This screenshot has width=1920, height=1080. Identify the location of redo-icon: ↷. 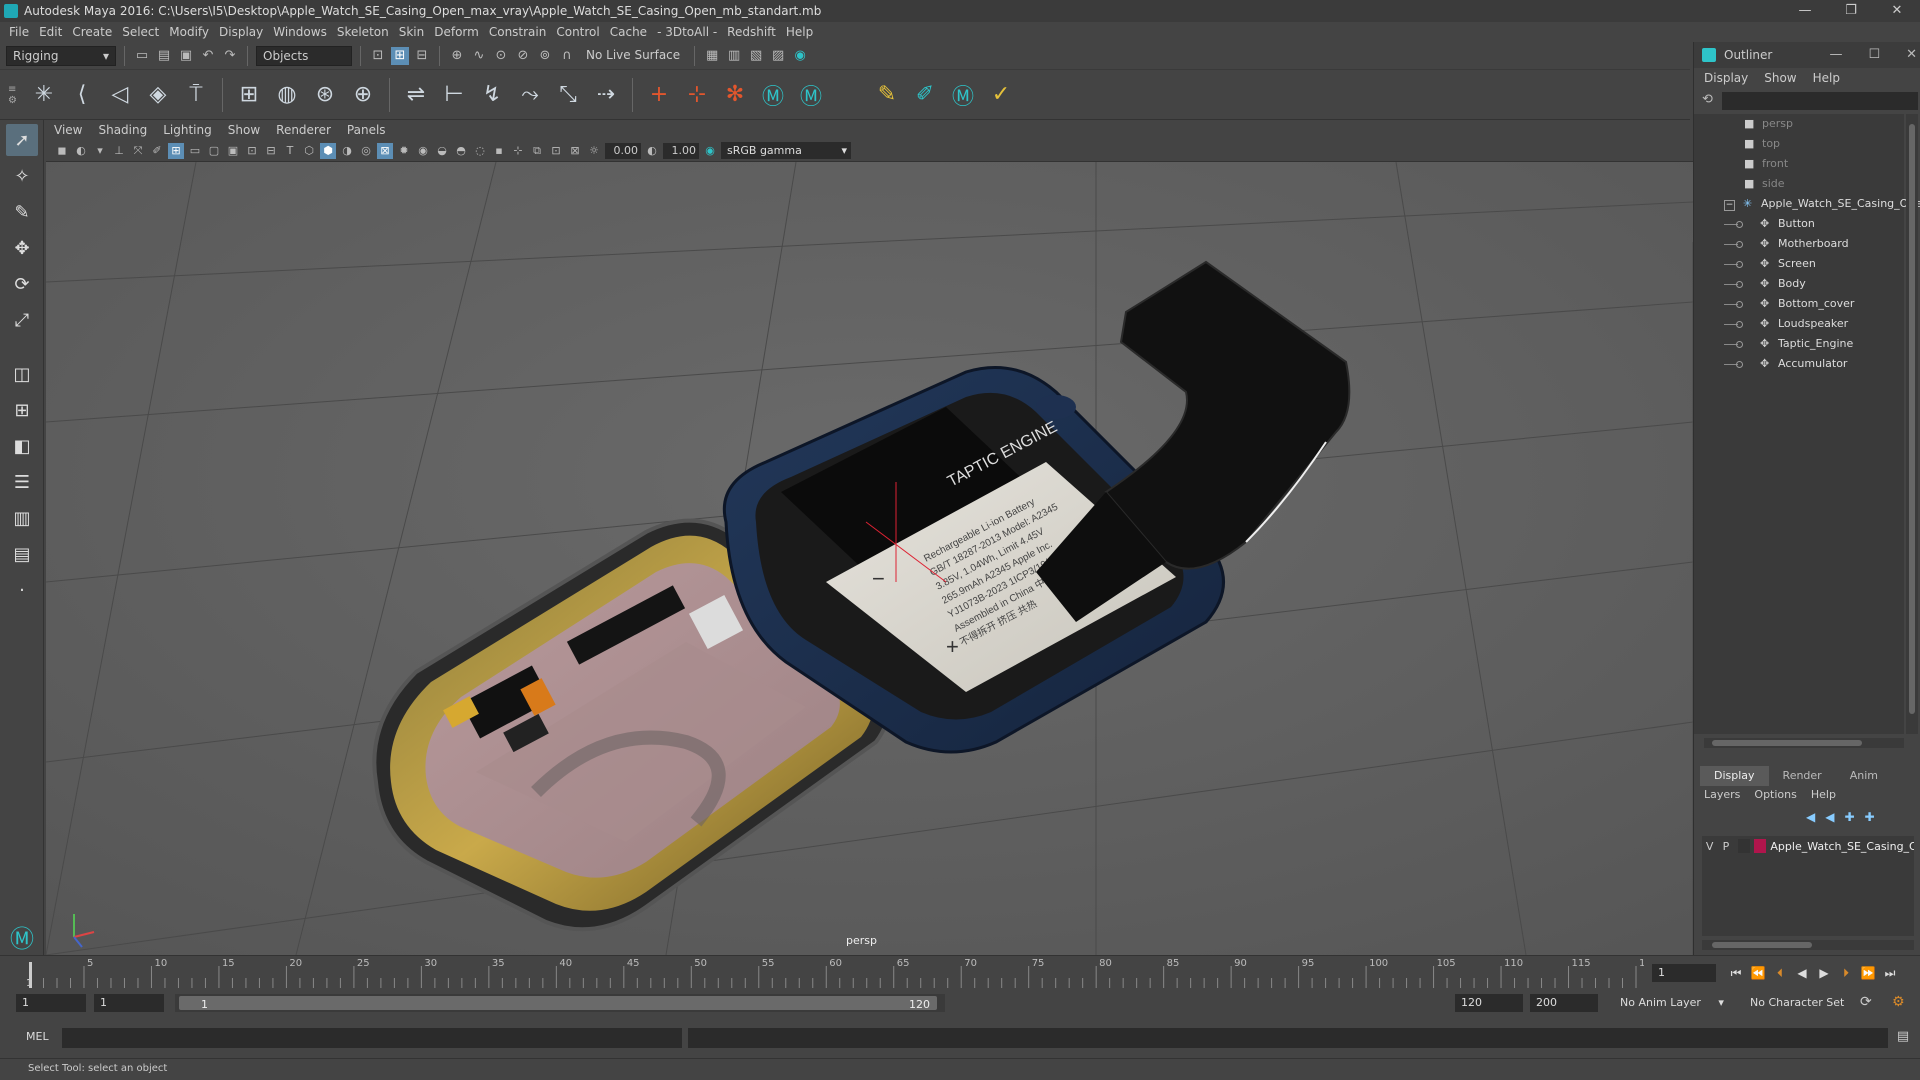
(230, 56).